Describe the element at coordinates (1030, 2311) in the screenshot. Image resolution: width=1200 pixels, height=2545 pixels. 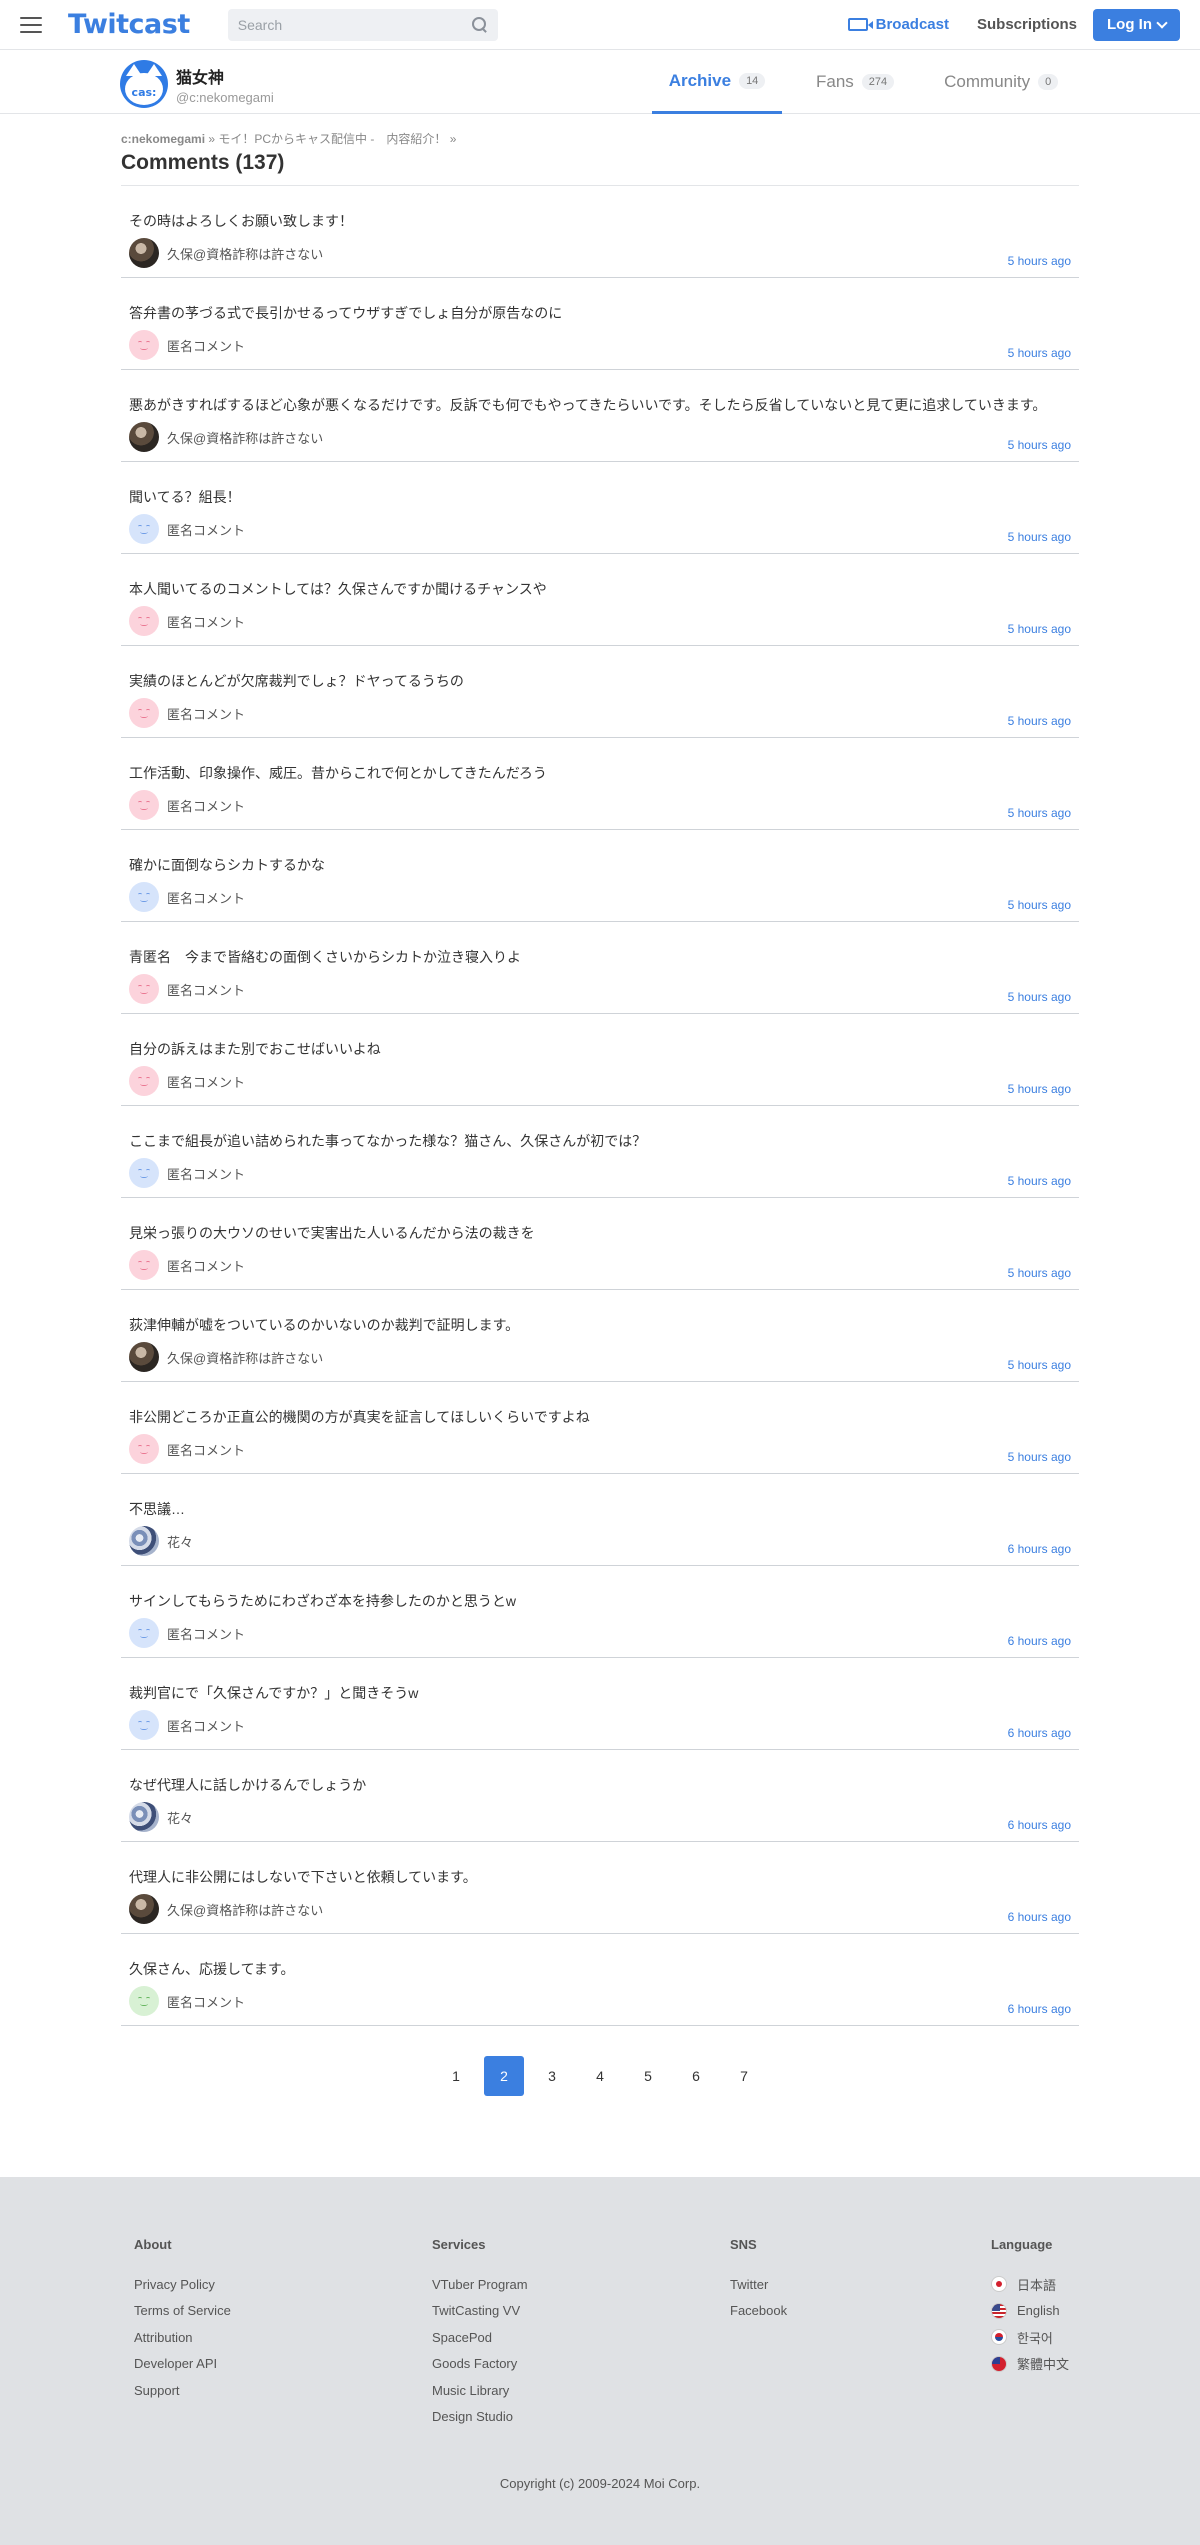
I see `footer-link: English` at that location.